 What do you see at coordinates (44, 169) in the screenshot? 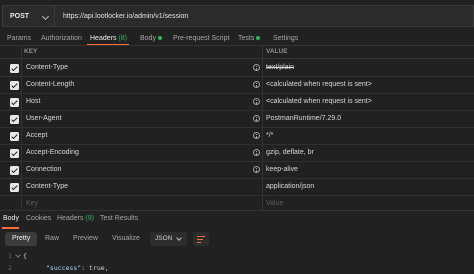
I see `header-key: Connection` at bounding box center [44, 169].